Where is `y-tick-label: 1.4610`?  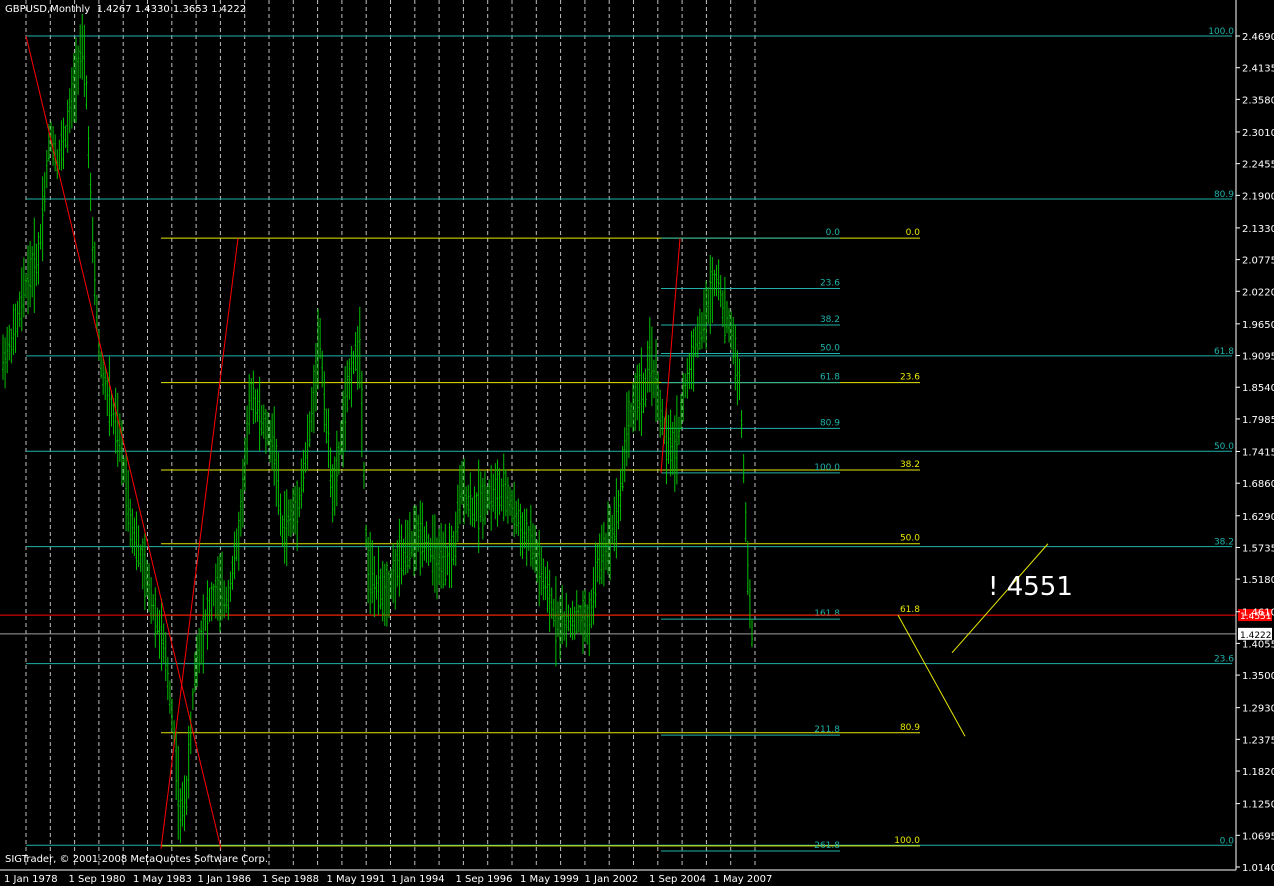
y-tick-label: 1.4610 is located at coordinates (1258, 613).